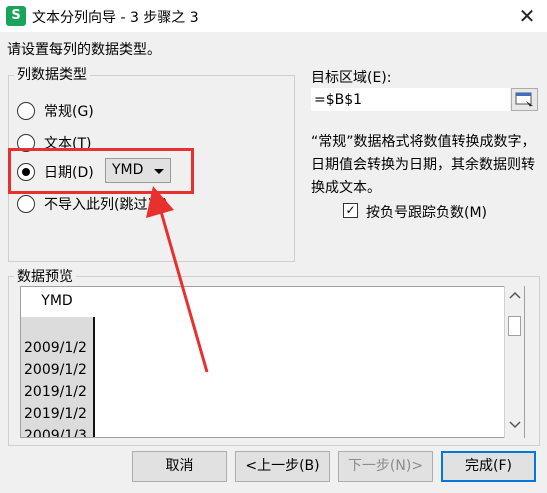  What do you see at coordinates (282, 466) in the screenshot?
I see `back-button: <上一步(B)` at bounding box center [282, 466].